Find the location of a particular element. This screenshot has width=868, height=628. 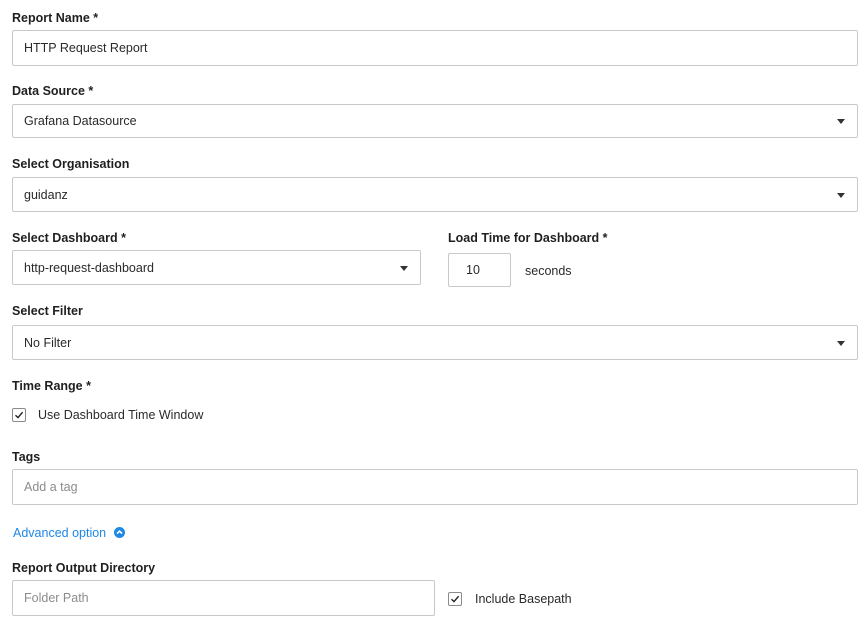

organisation-label: Select Organisation is located at coordinates (71, 164).